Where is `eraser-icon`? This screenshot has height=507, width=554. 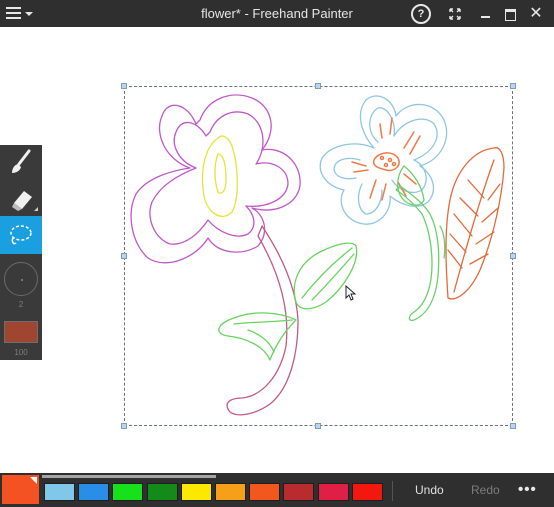
eraser-icon is located at coordinates (25, 201).